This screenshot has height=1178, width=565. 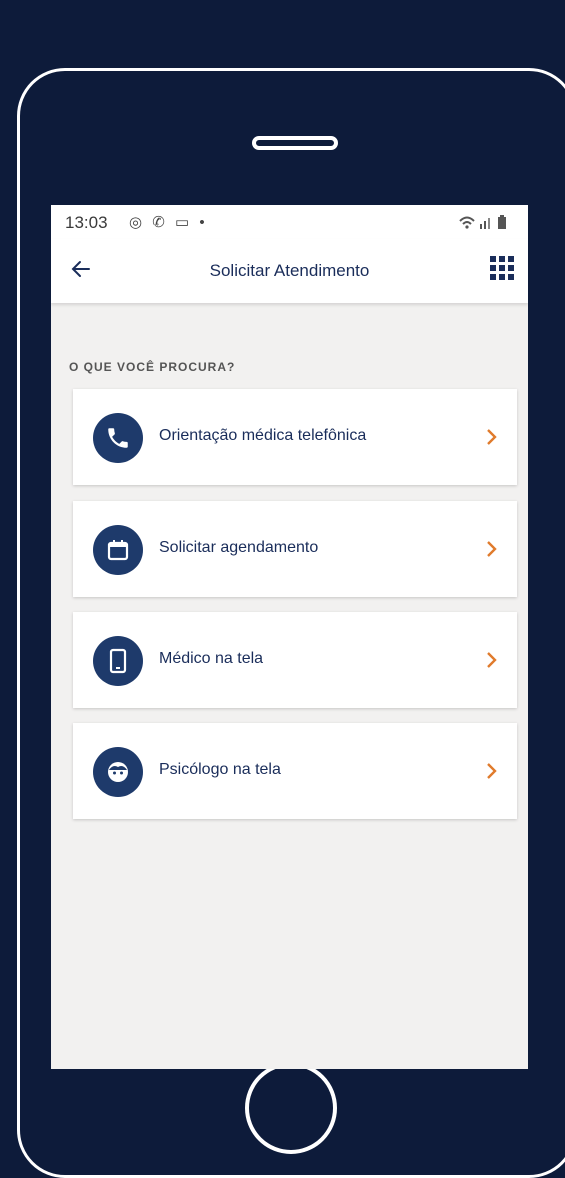 What do you see at coordinates (291, 1108) in the screenshot?
I see `phone-home-button` at bounding box center [291, 1108].